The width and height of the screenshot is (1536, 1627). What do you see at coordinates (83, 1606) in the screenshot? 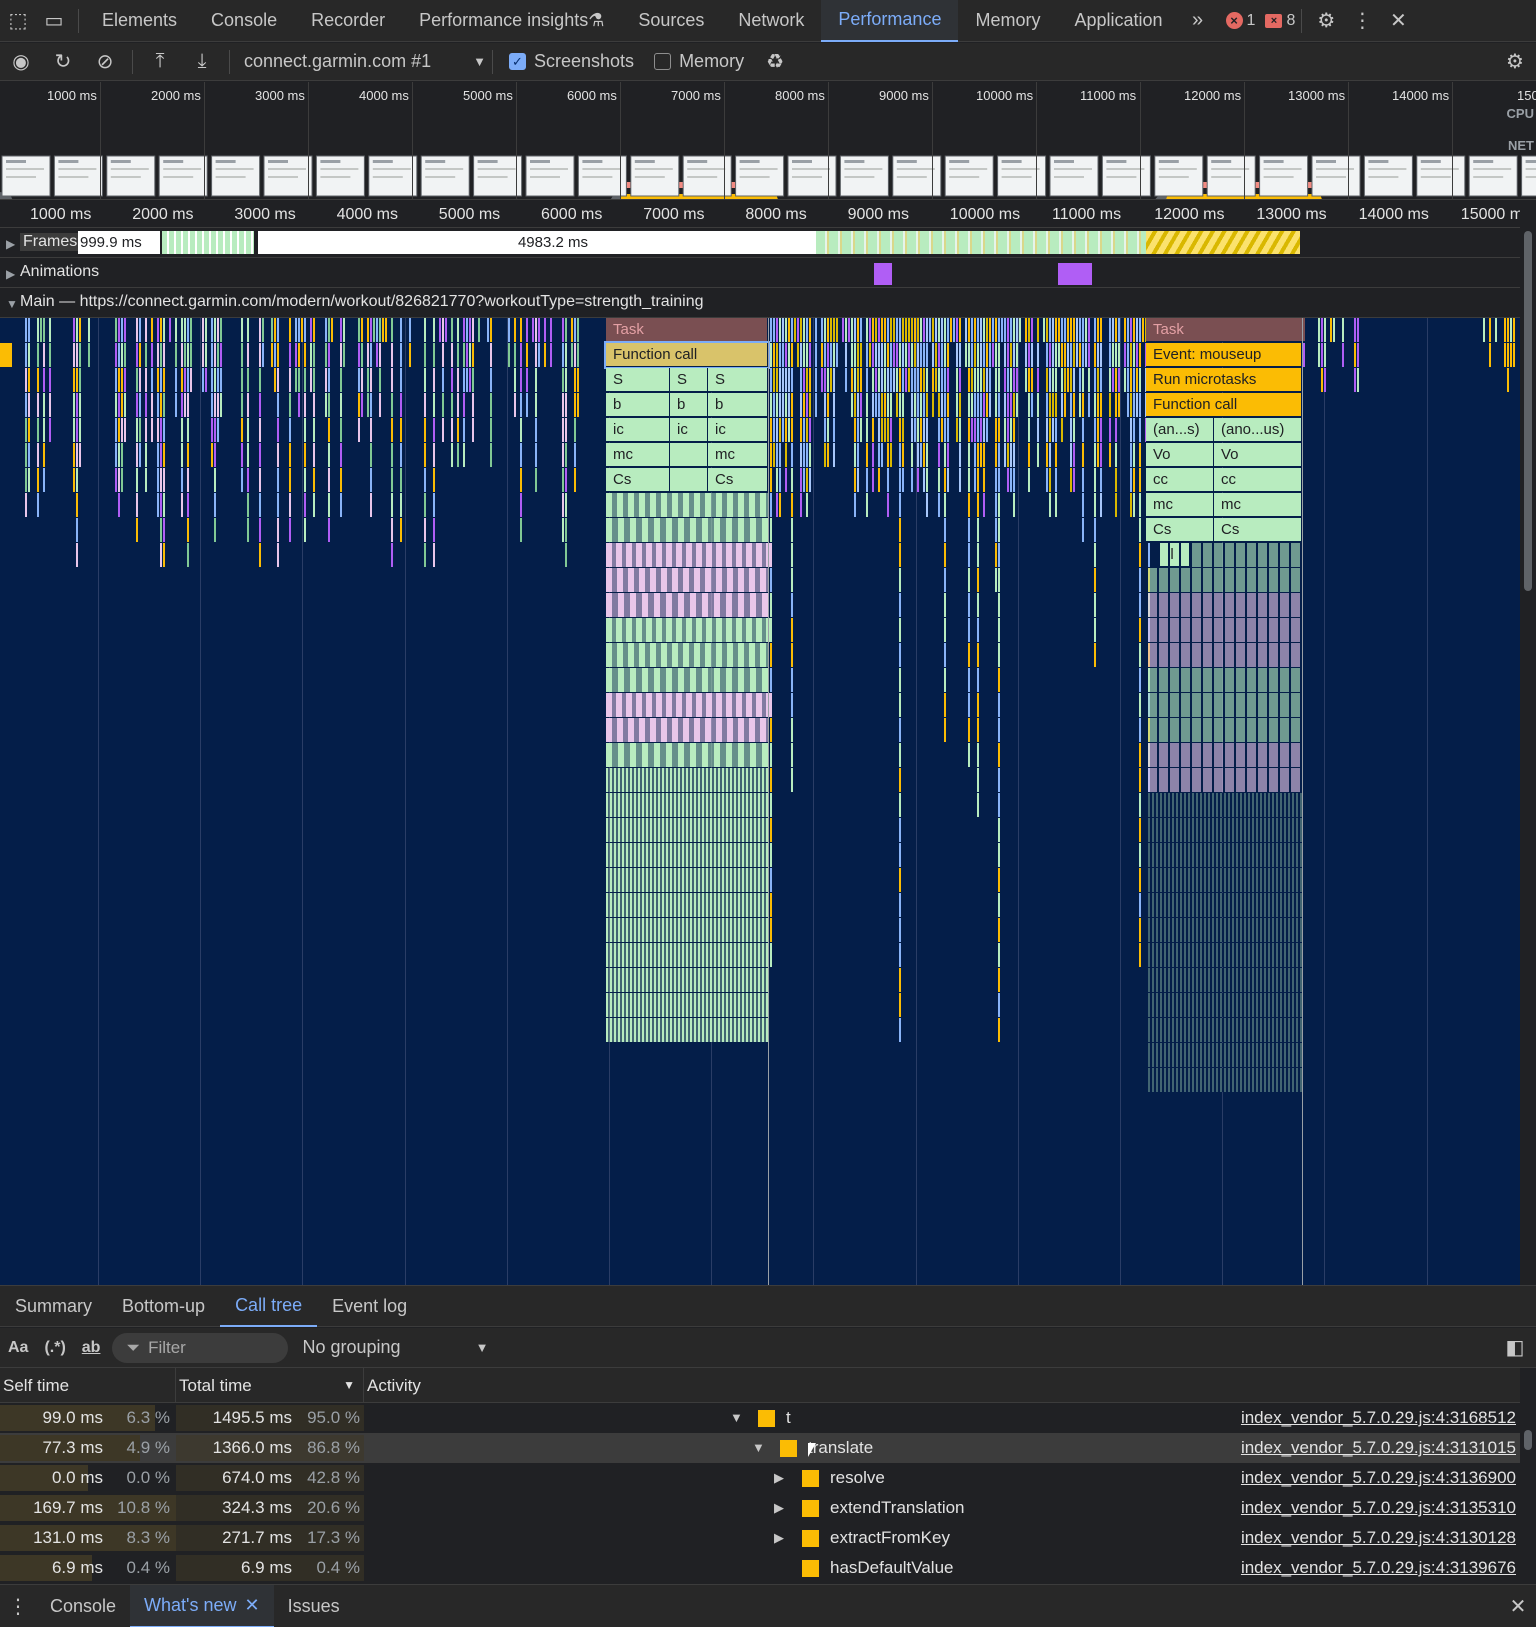
I see `drawer-tab-console: Console` at bounding box center [83, 1606].